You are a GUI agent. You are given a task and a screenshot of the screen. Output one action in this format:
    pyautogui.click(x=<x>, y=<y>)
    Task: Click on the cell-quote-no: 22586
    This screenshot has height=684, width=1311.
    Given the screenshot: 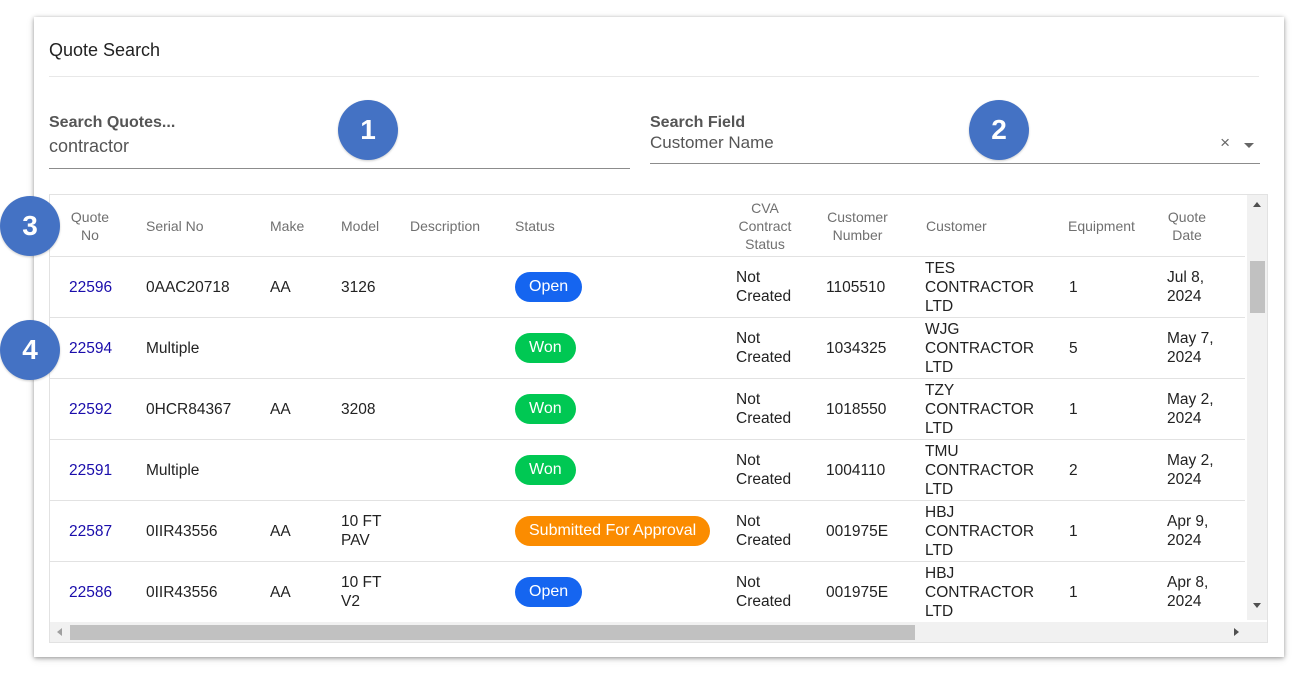 What is the action you would take?
    pyautogui.click(x=104, y=592)
    